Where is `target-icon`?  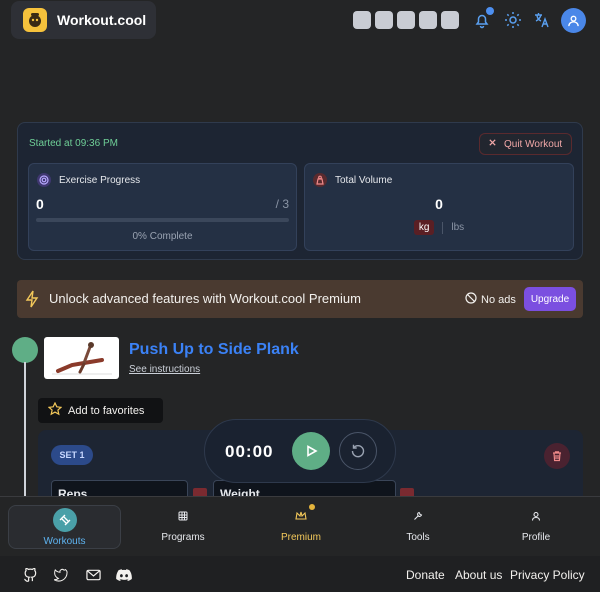 target-icon is located at coordinates (44, 180).